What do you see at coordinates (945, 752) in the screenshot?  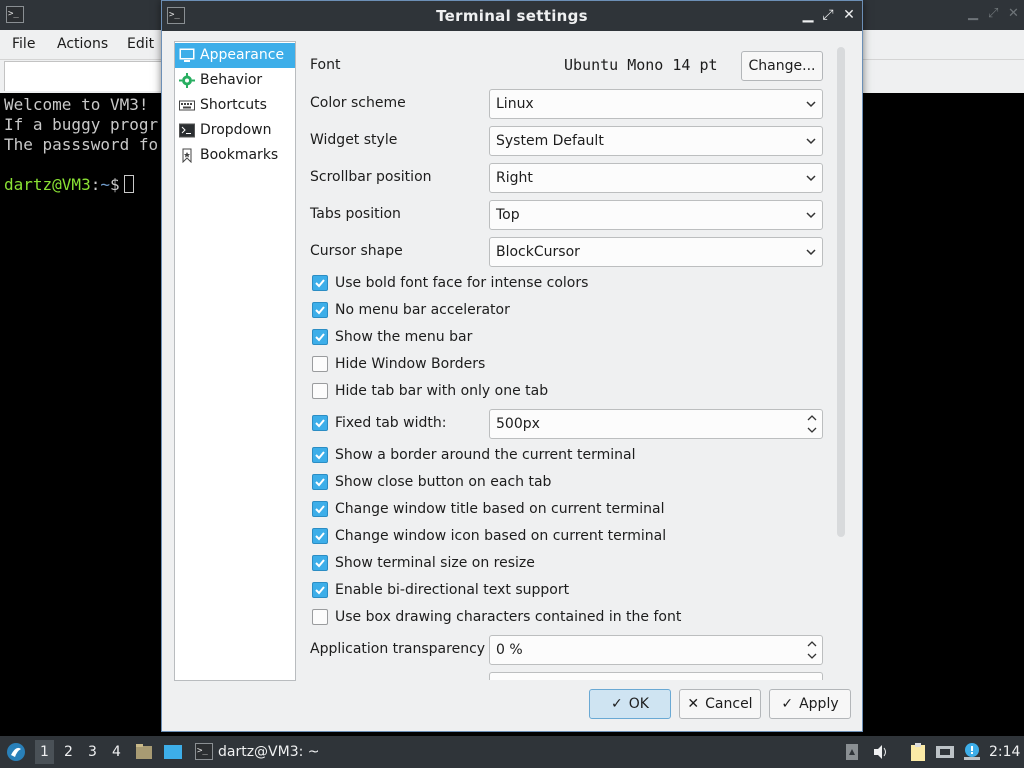 I see `network-icon` at bounding box center [945, 752].